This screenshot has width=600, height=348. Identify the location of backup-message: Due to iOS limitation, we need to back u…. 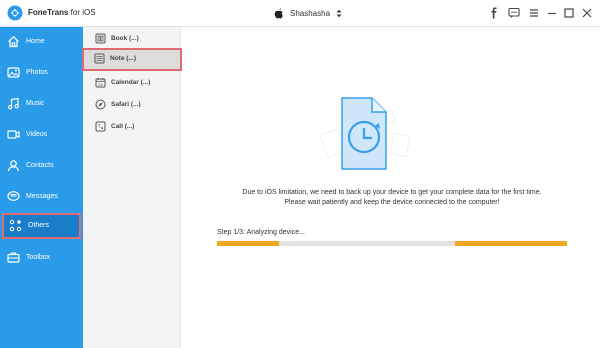
(392, 198).